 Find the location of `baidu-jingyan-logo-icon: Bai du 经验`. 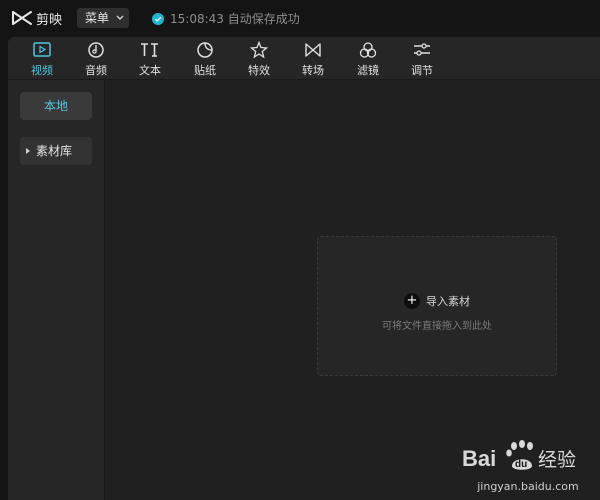

baidu-jingyan-logo-icon: Bai du 经验 is located at coordinates (519, 455).